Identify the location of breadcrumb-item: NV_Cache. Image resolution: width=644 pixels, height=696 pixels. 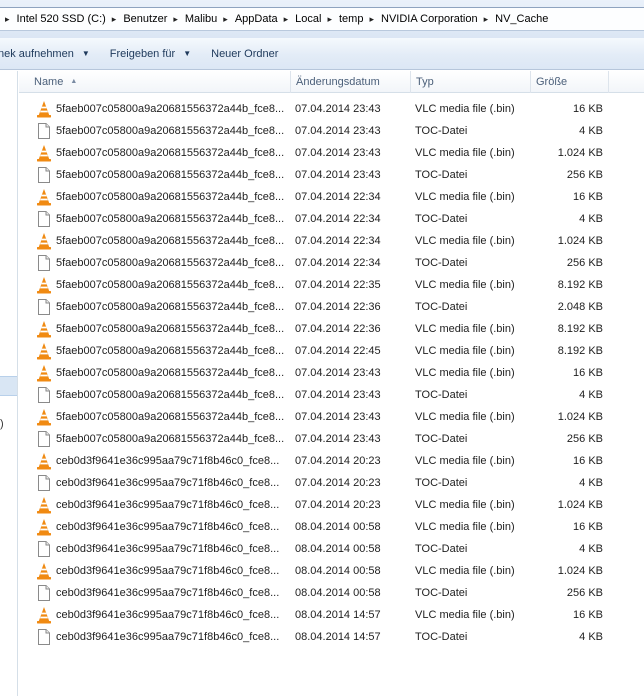
(521, 19).